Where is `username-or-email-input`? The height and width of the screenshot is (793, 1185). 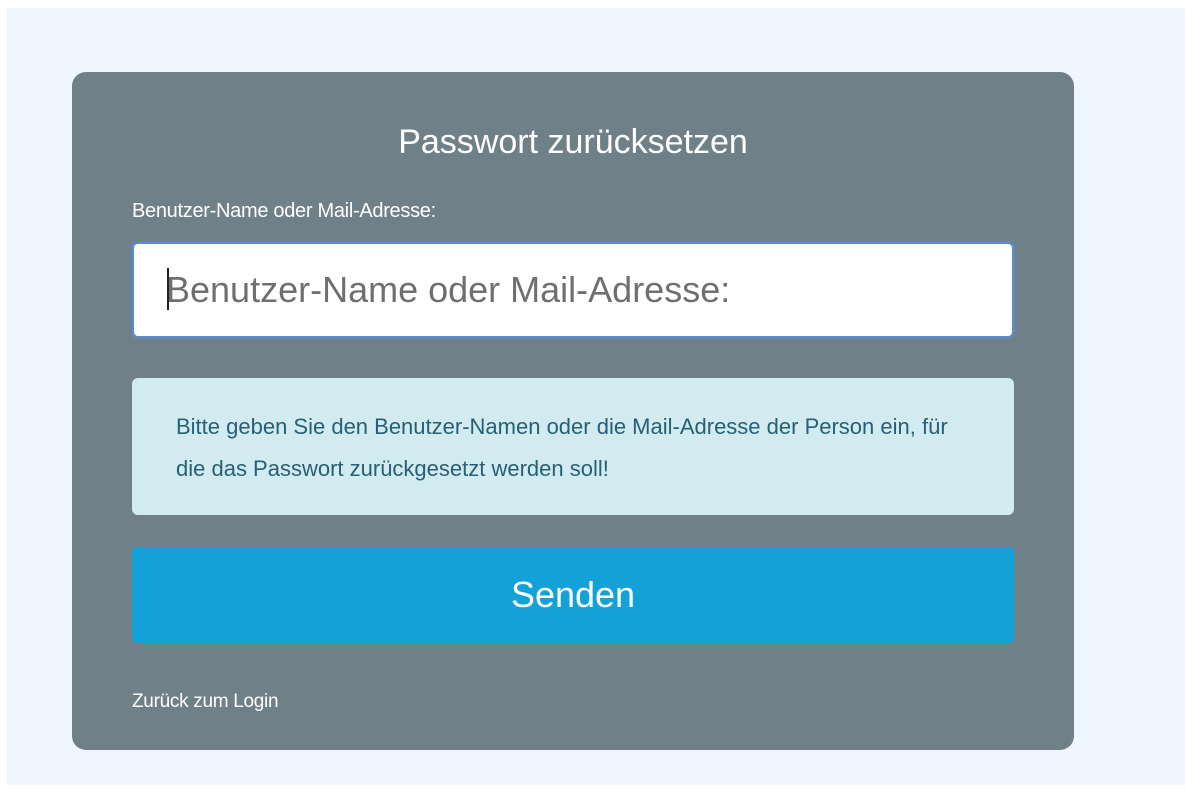
username-or-email-input is located at coordinates (573, 290).